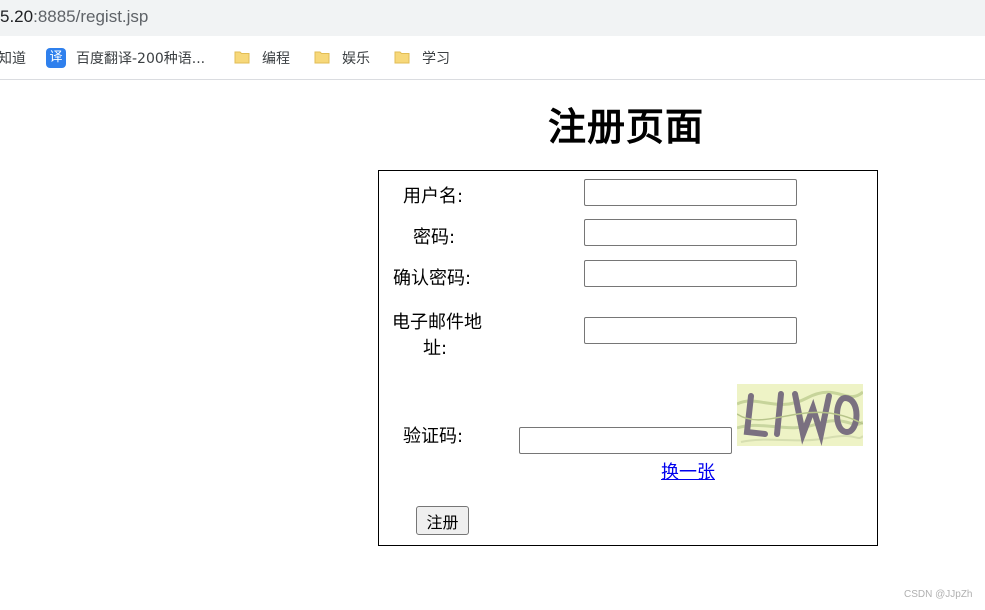  Describe the element at coordinates (938, 594) in the screenshot. I see `watermark: CSDN @JJpZh` at that location.